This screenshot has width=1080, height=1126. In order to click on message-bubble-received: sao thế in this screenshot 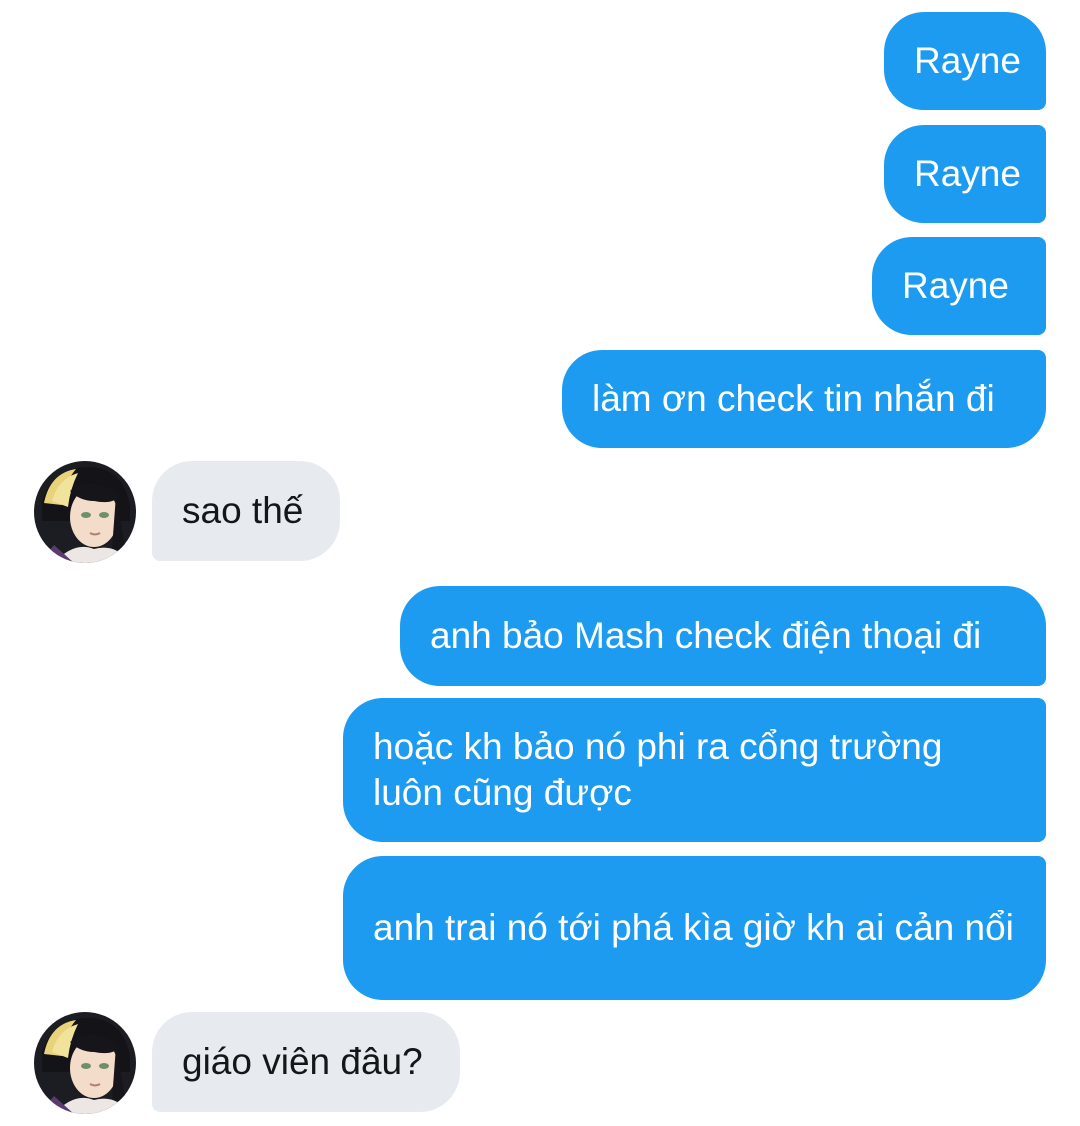, I will do `click(246, 511)`.